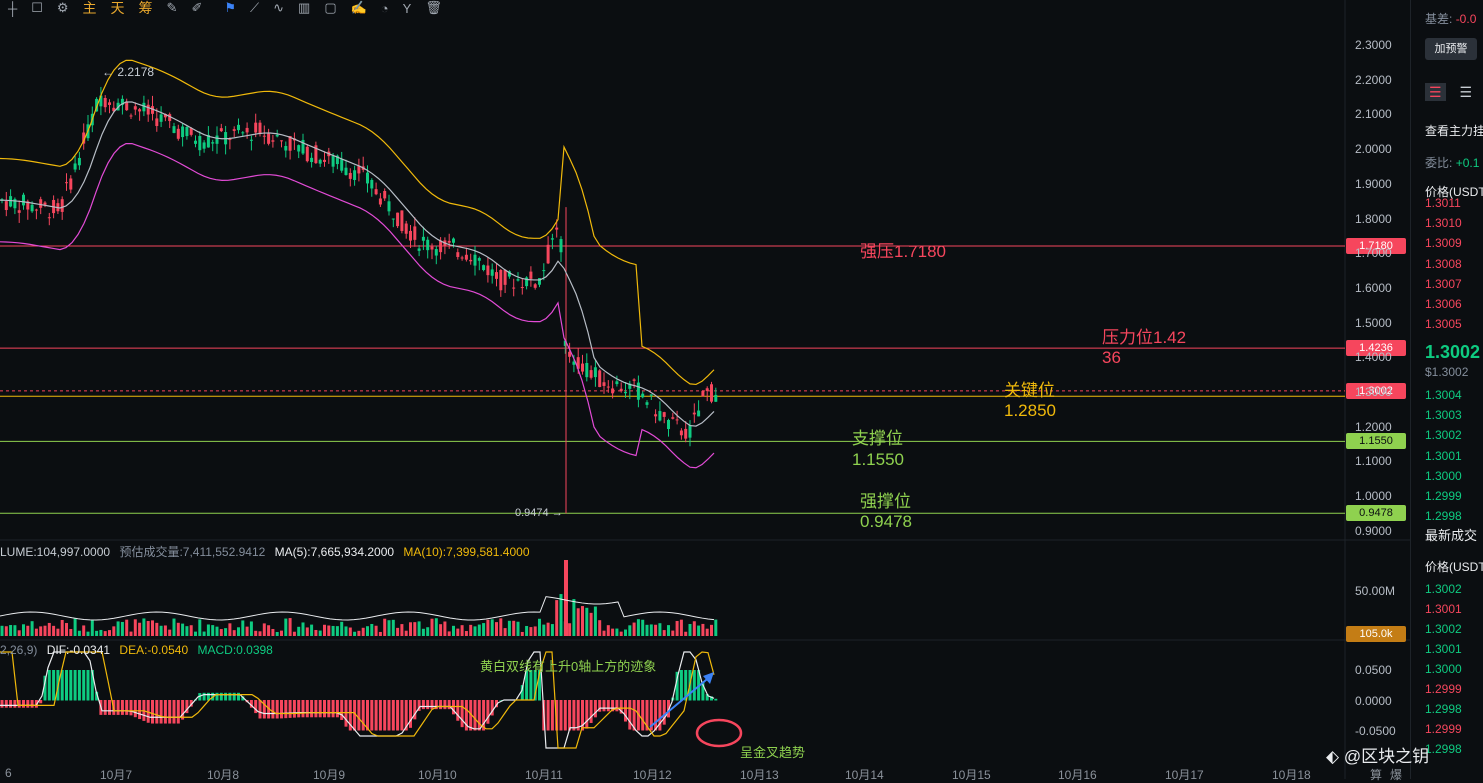  I want to click on edit-icon: ✍, so click(359, 8).